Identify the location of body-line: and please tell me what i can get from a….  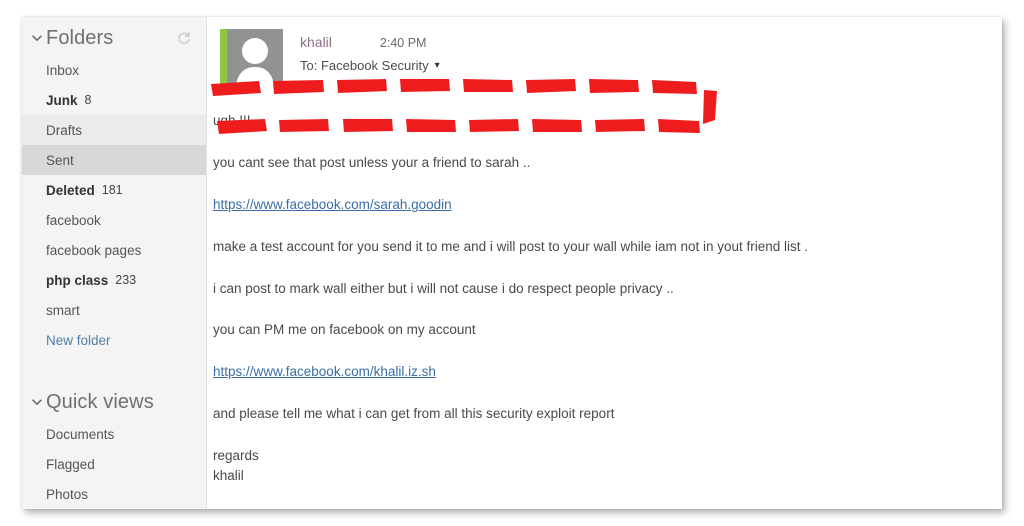
(414, 413).